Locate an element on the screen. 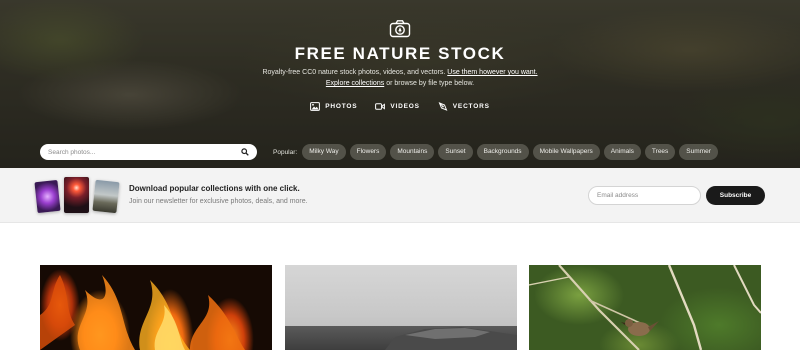 Image resolution: width=800 pixels, height=350 pixels. tag-trees: Trees is located at coordinates (660, 152).